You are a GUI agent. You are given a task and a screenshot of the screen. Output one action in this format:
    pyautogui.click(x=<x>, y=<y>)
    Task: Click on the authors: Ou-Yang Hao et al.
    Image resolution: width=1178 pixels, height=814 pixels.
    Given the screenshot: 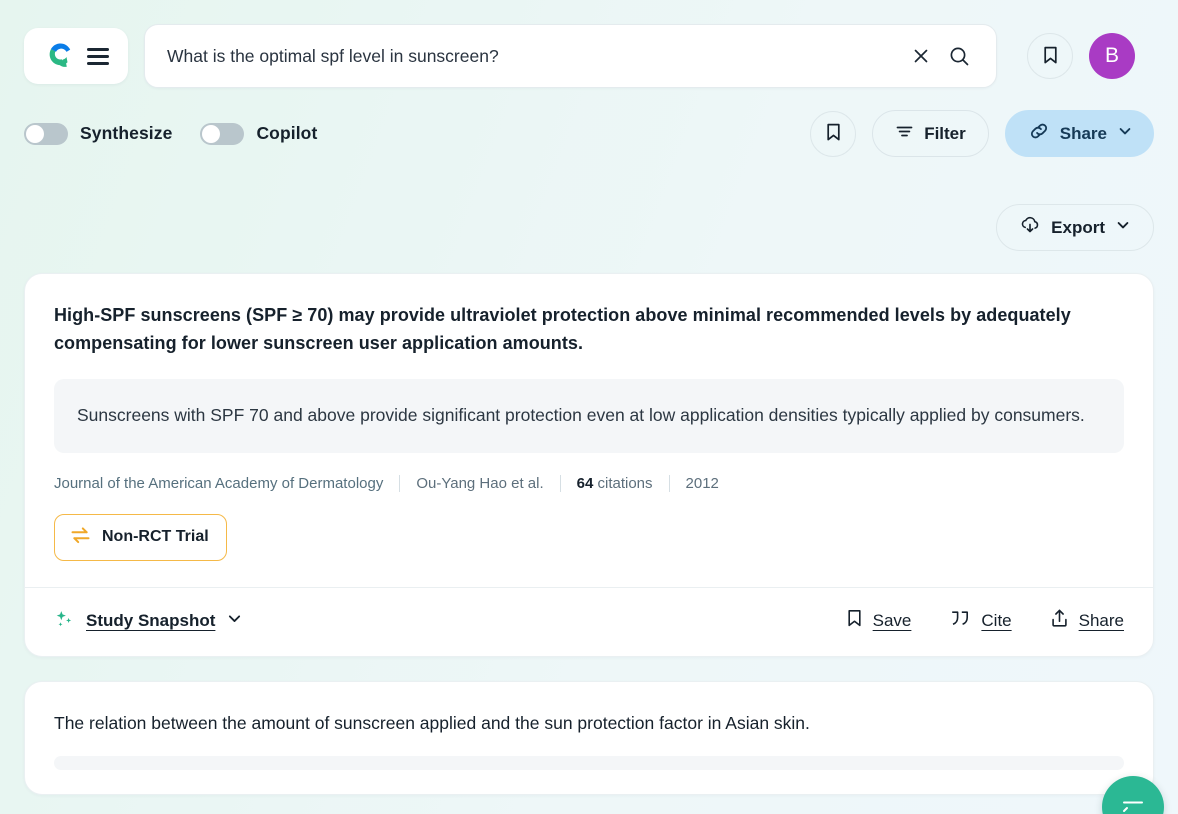 What is the action you would take?
    pyautogui.click(x=480, y=483)
    